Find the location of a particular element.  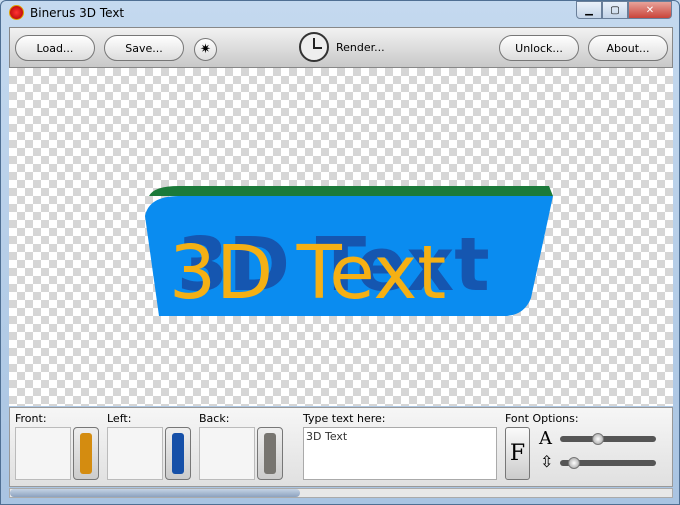

left-color-button is located at coordinates (178, 453).